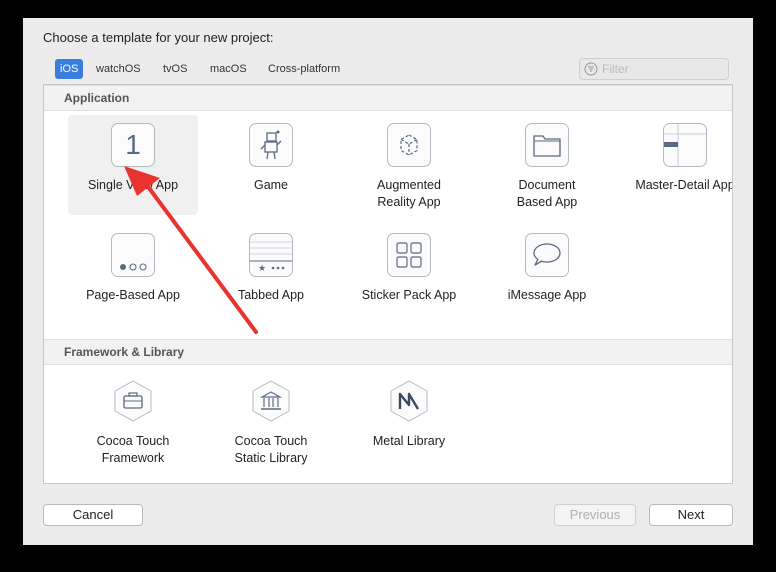 The height and width of the screenshot is (572, 776). I want to click on template-single-view-app: 1 Single View App, so click(133, 165).